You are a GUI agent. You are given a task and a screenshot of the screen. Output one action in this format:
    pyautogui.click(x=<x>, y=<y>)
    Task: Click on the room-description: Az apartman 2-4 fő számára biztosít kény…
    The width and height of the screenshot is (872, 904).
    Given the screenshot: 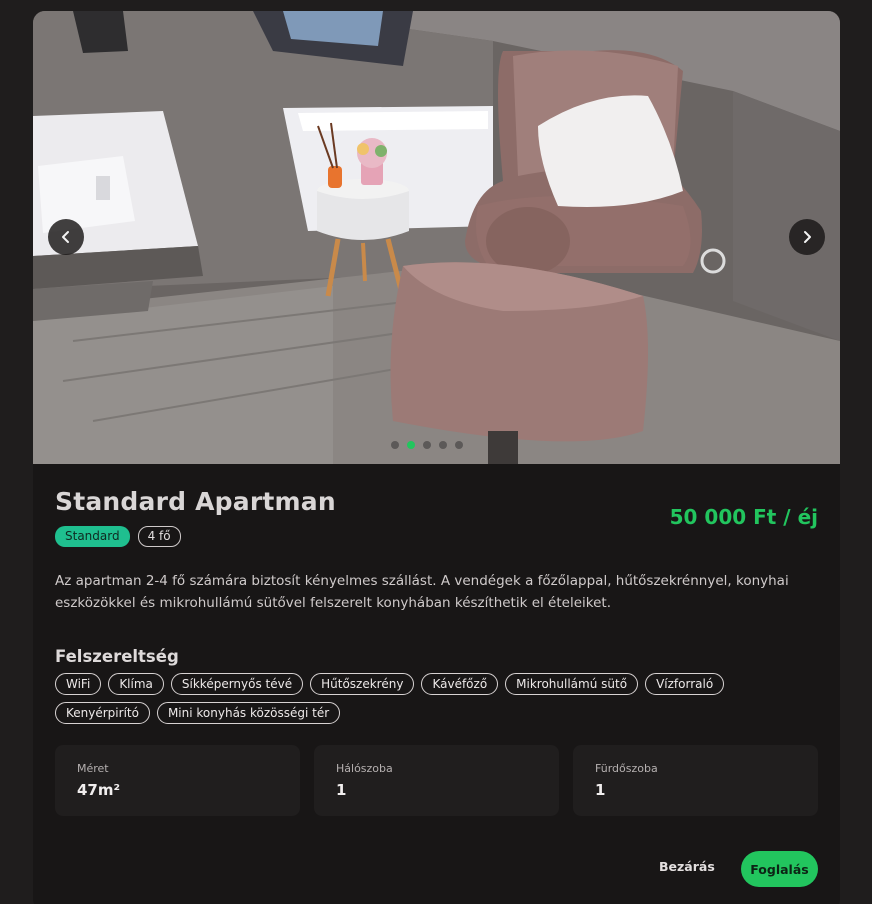 What is the action you would take?
    pyautogui.click(x=422, y=592)
    